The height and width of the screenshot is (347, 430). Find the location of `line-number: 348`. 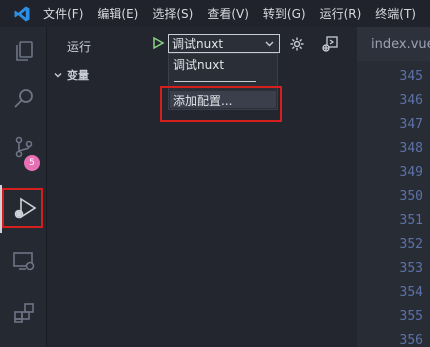

line-number: 348 is located at coordinates (411, 148).